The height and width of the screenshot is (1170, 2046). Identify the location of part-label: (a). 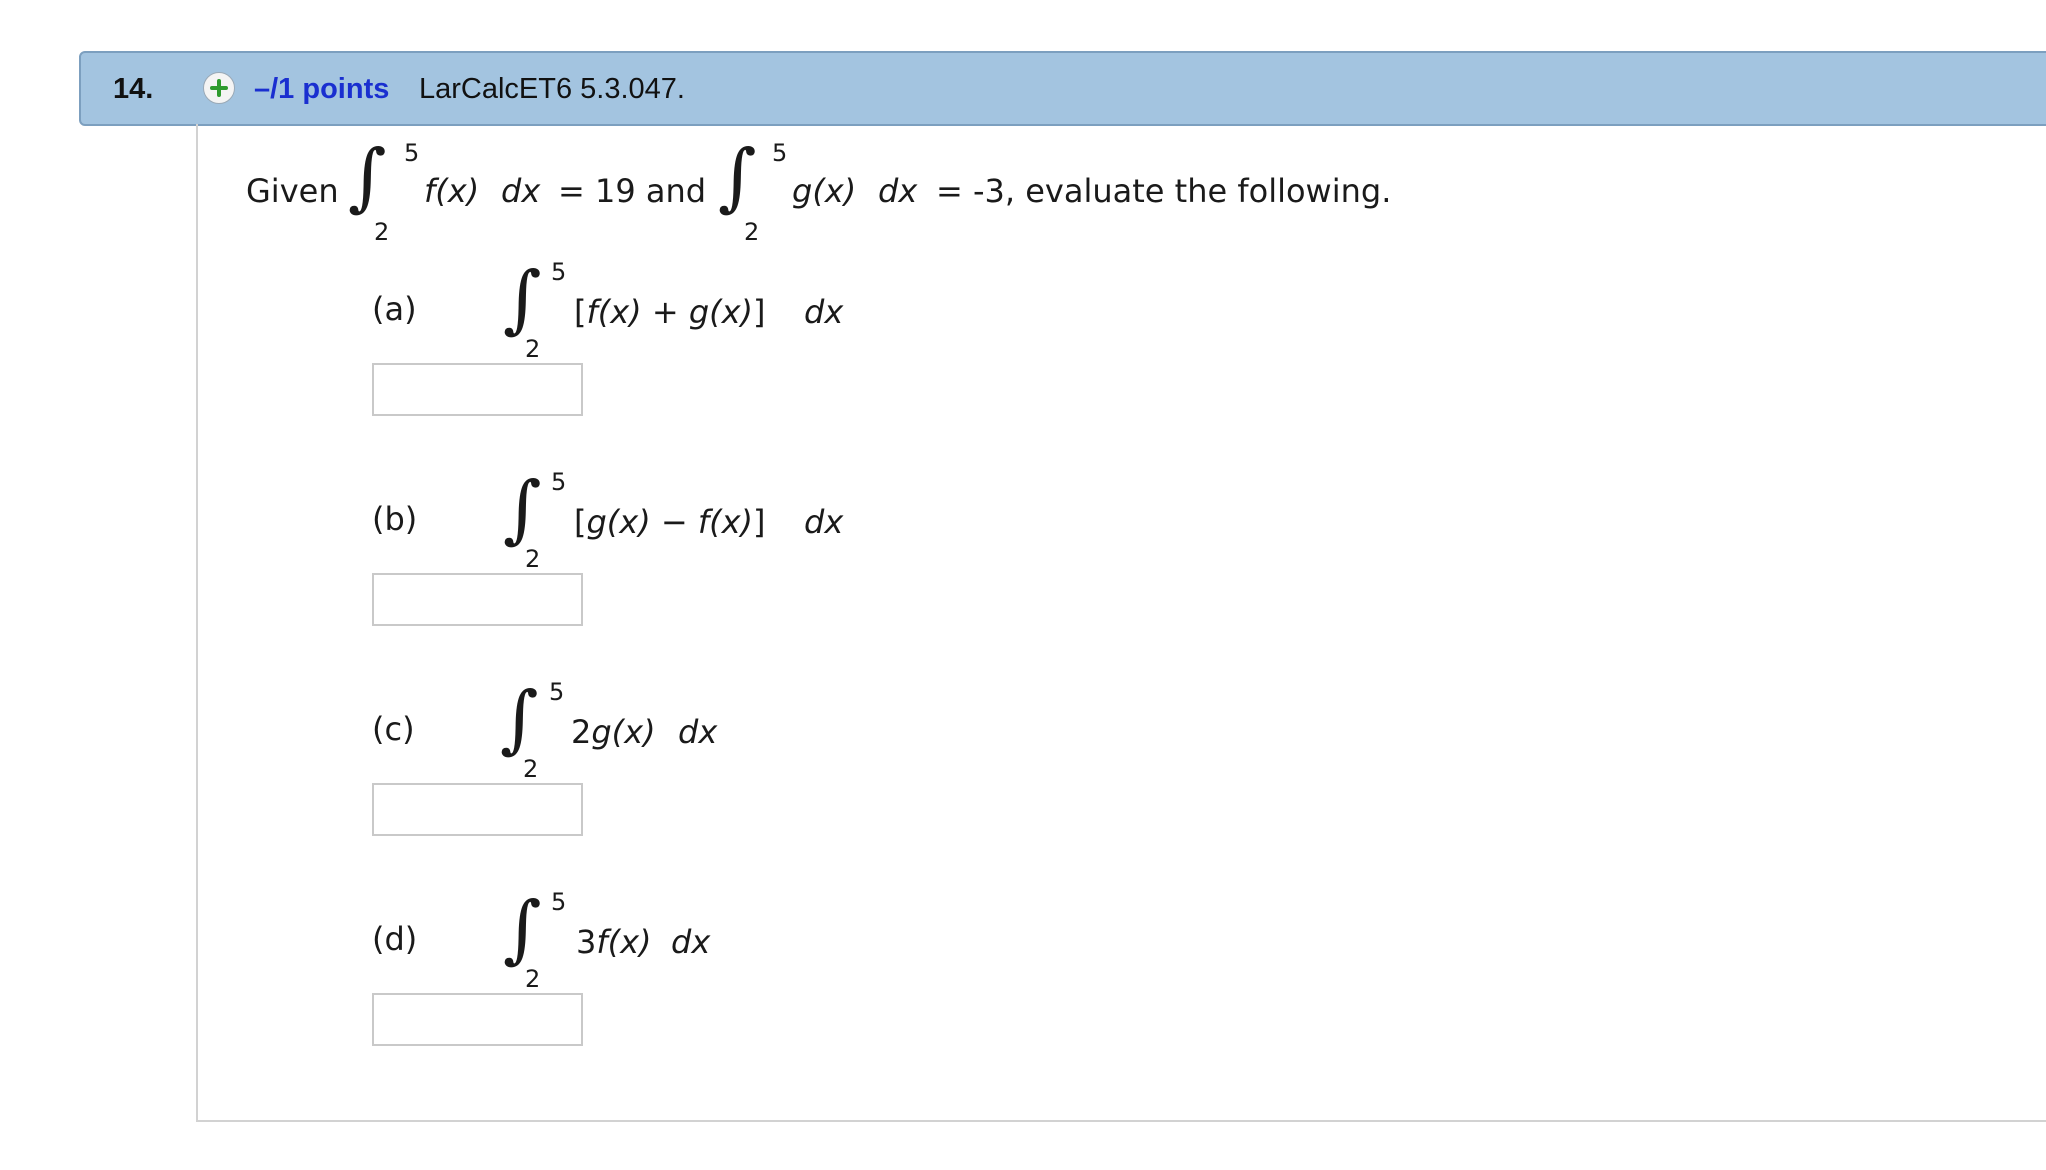
(394, 309).